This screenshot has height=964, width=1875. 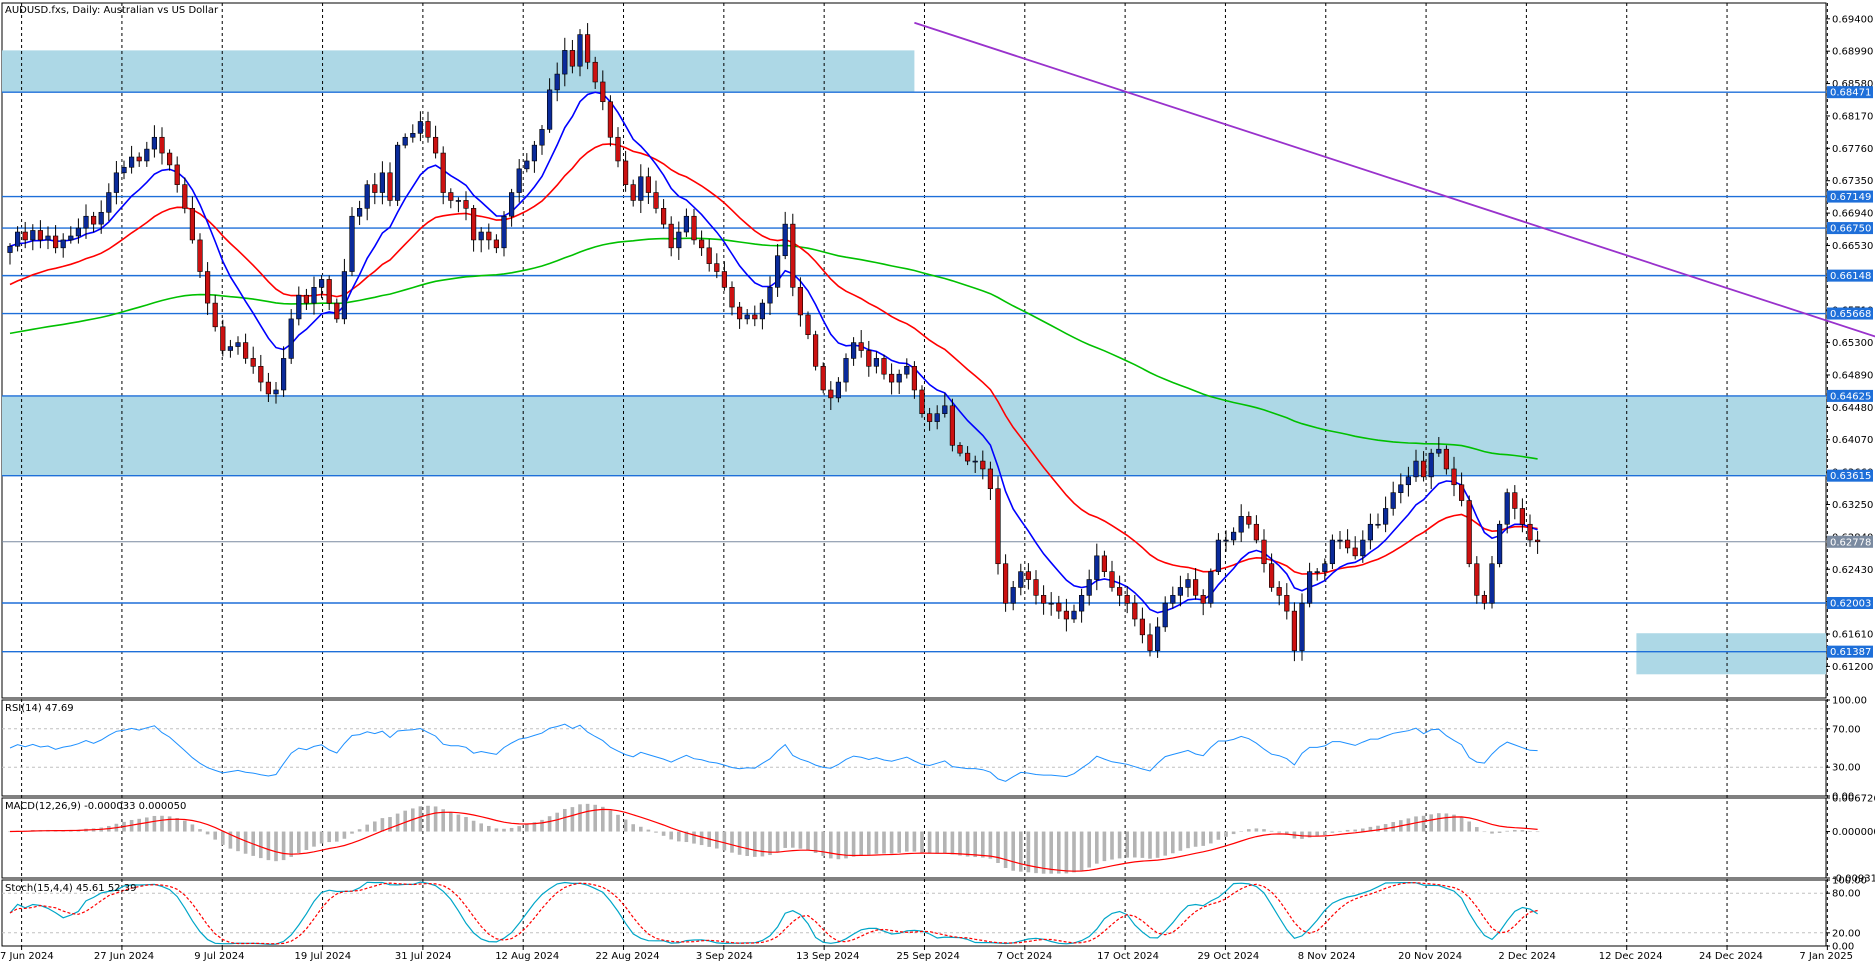 I want to click on price-tick-label: 0.68990, so click(x=1852, y=52).